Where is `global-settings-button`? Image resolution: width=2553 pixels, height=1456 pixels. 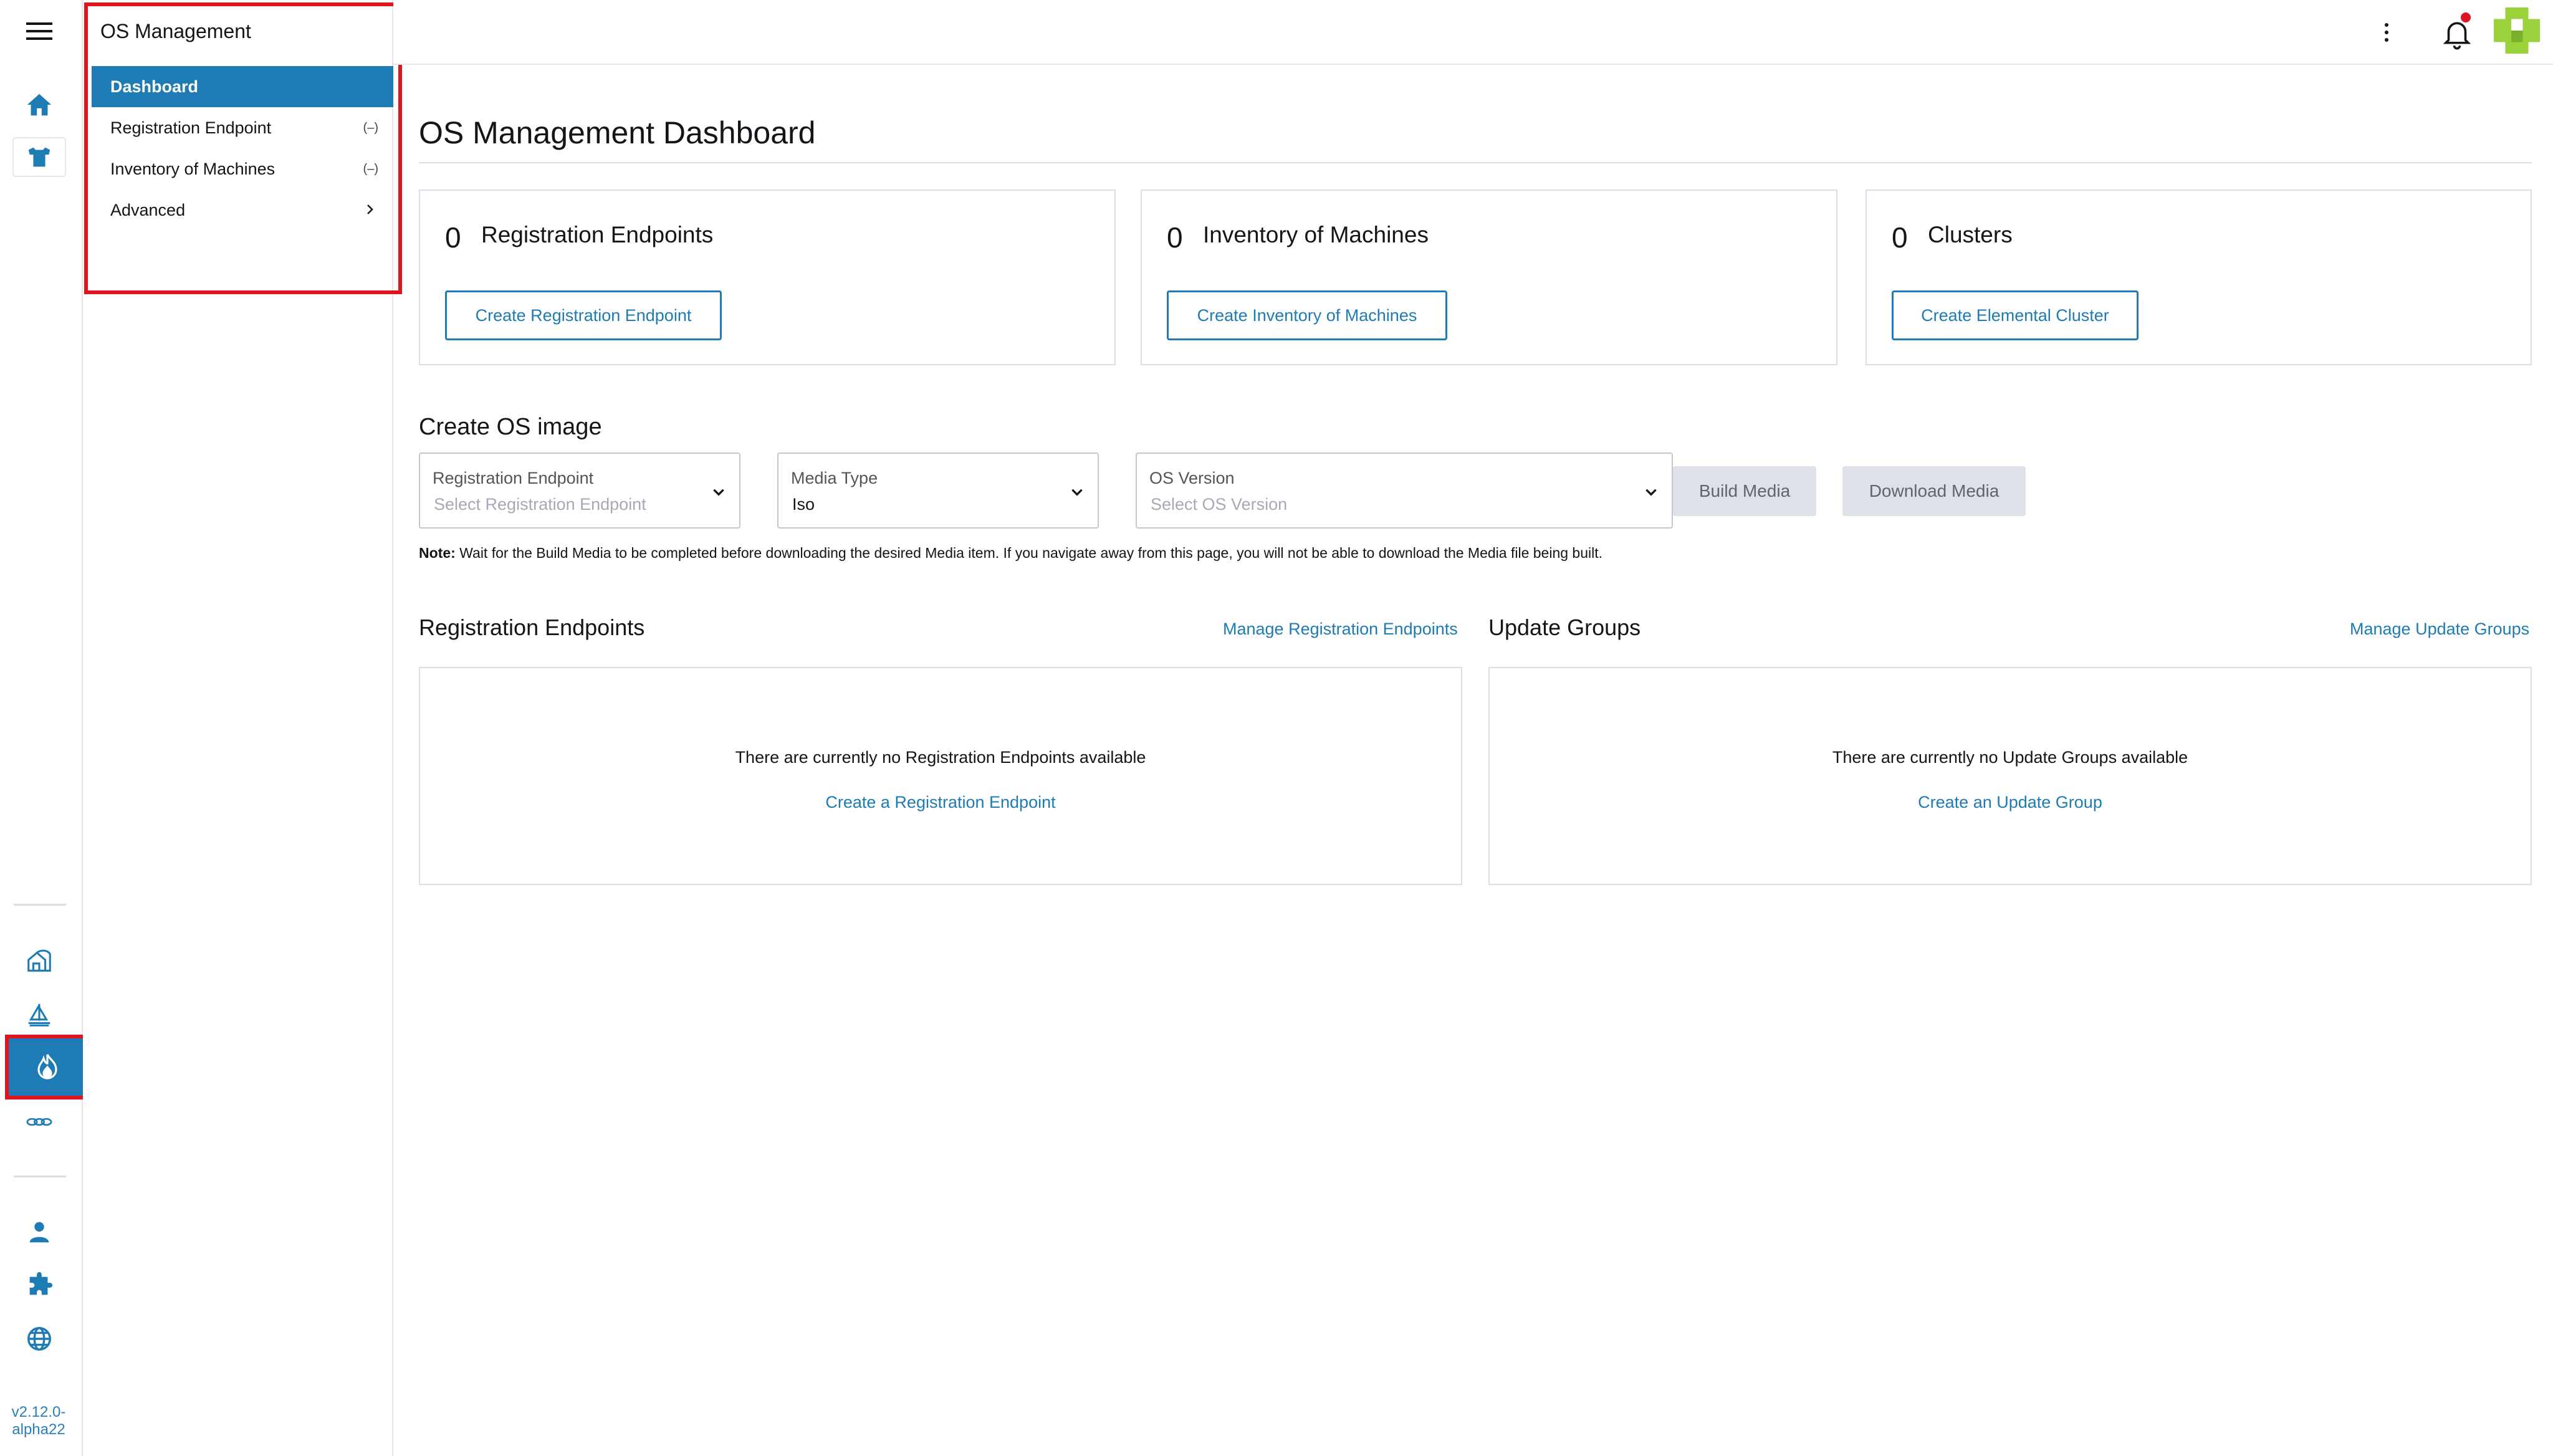 global-settings-button is located at coordinates (39, 1339).